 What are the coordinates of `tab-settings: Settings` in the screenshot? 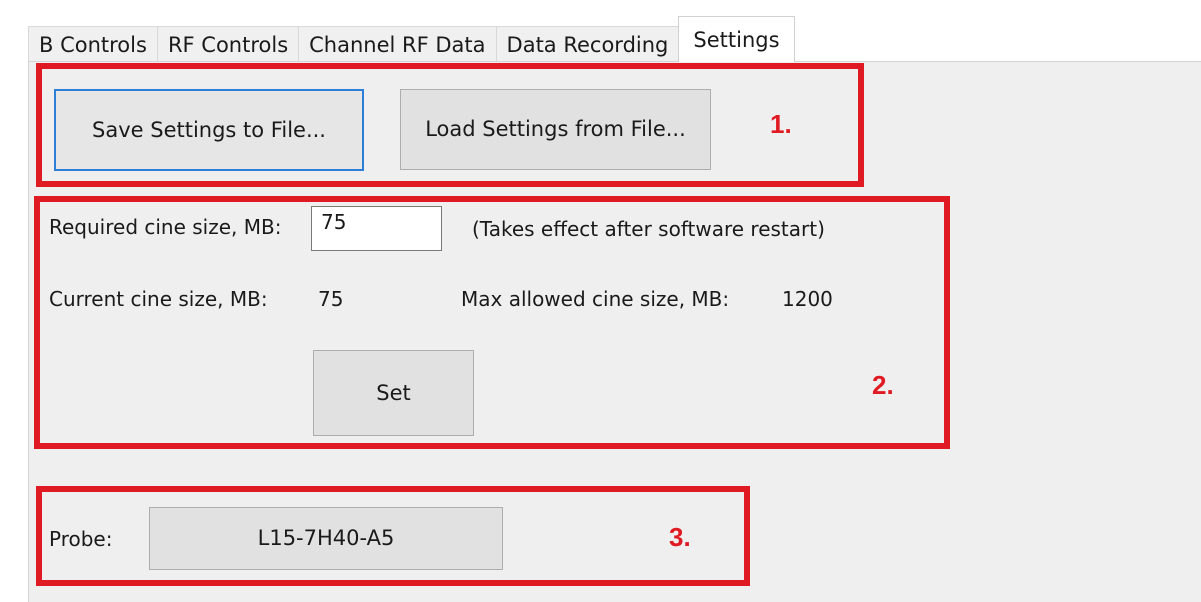 It's located at (736, 39).